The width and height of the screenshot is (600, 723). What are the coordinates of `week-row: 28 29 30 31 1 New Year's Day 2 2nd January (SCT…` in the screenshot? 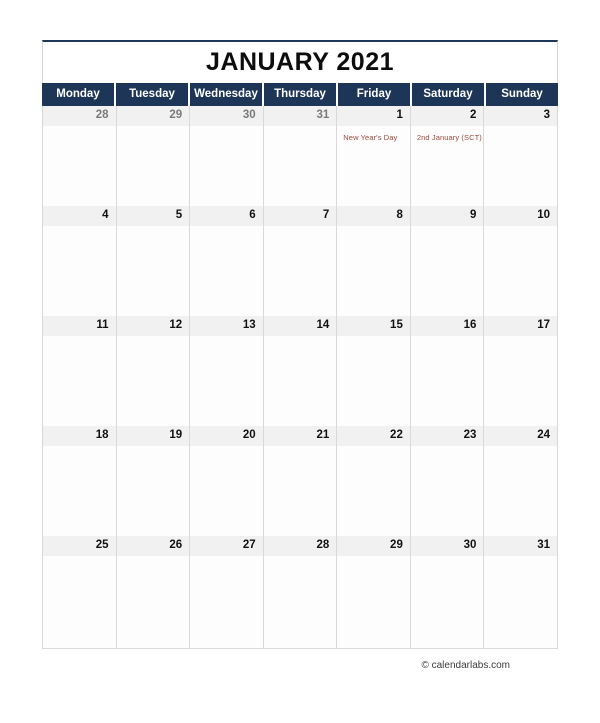 It's located at (300, 156).